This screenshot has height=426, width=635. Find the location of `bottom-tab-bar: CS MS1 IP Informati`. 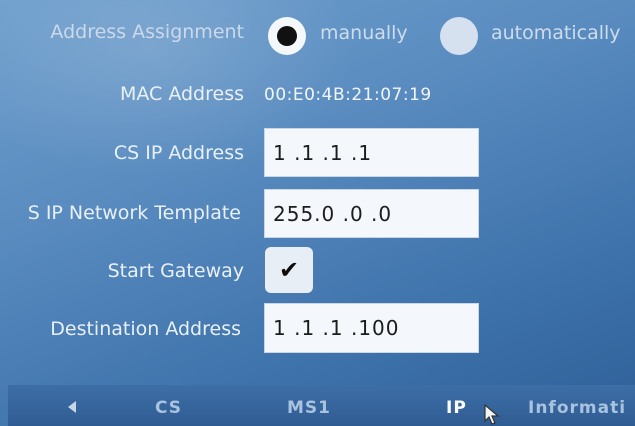

bottom-tab-bar: CS MS1 IP Informati is located at coordinates (321, 405).